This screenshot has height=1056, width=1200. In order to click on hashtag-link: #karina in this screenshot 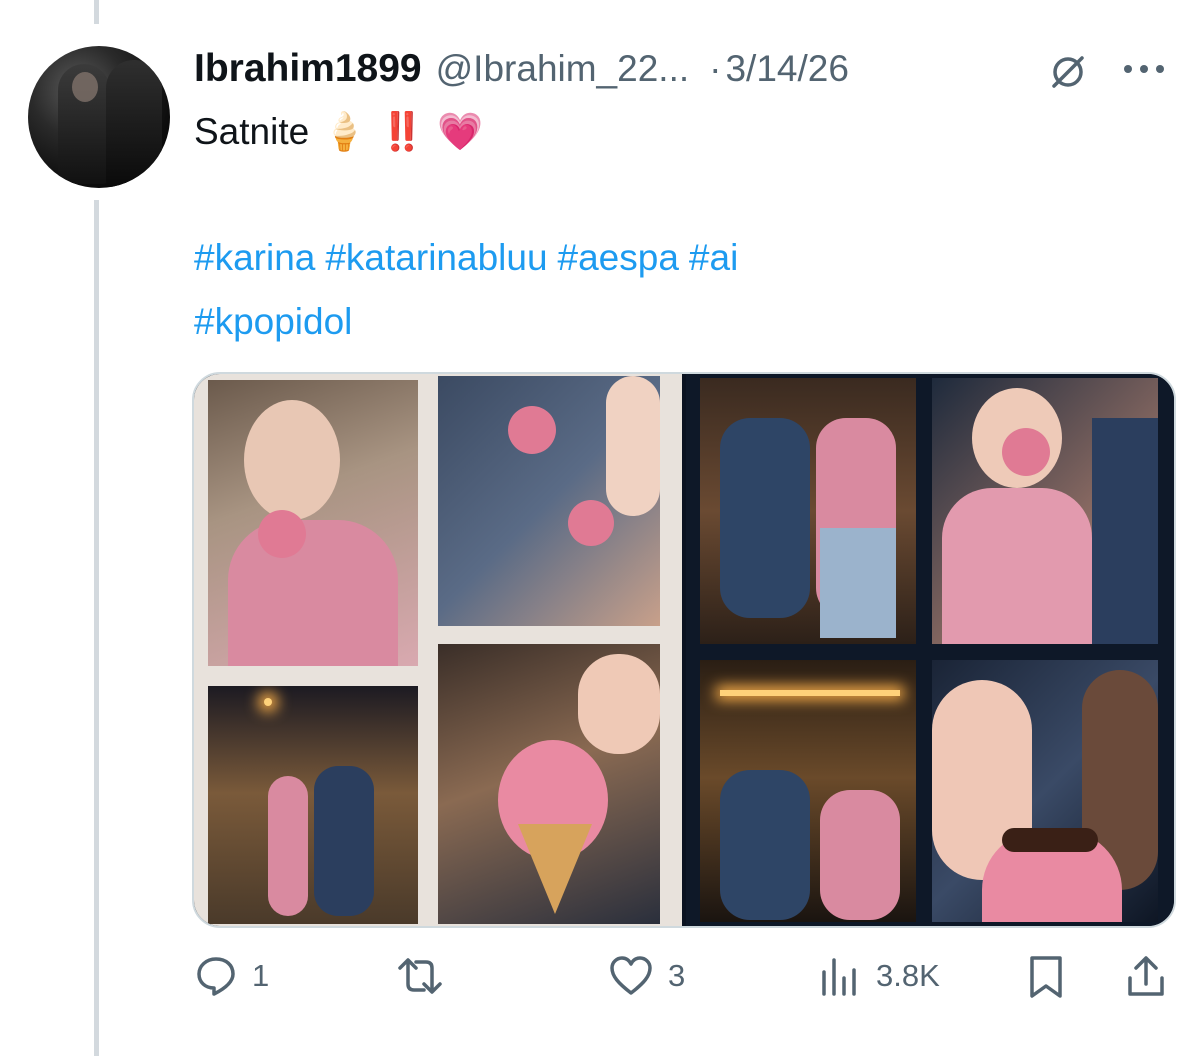, I will do `click(254, 257)`.